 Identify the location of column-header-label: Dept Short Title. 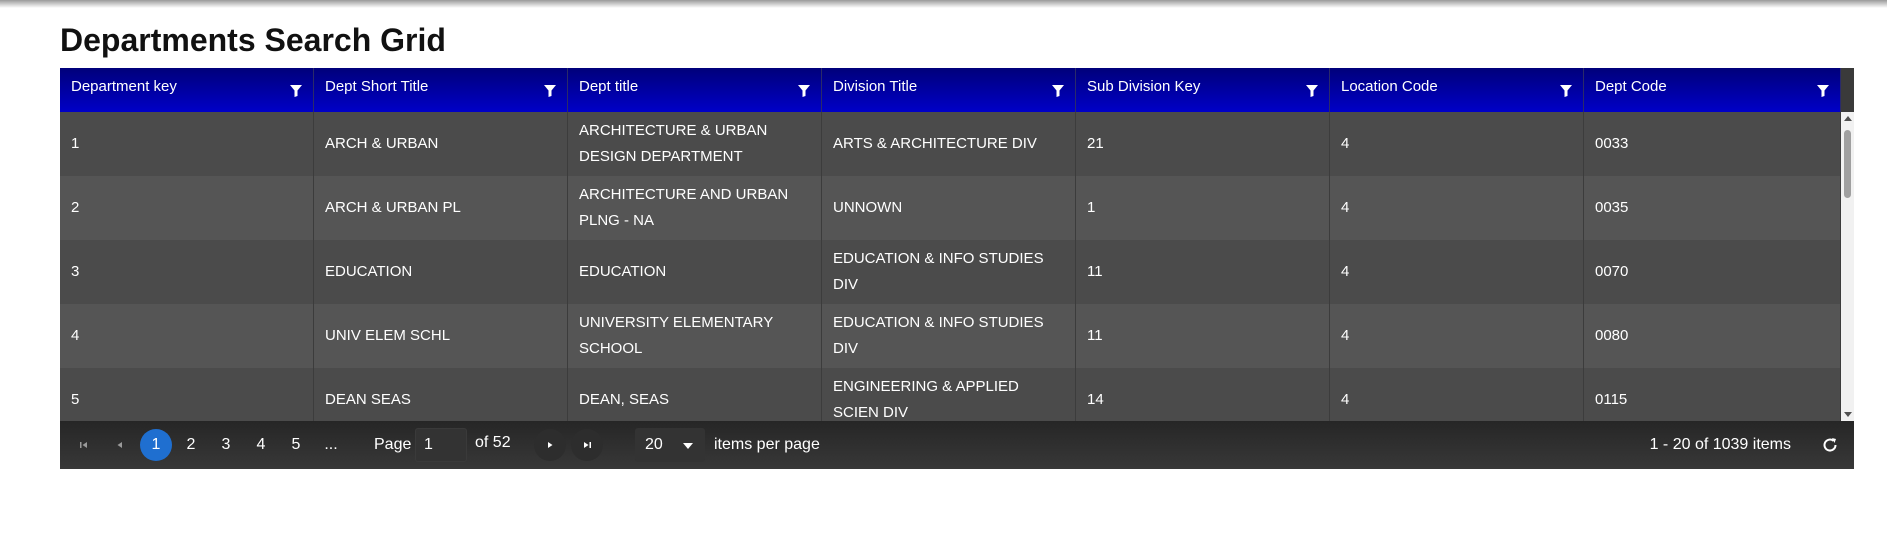
(377, 86).